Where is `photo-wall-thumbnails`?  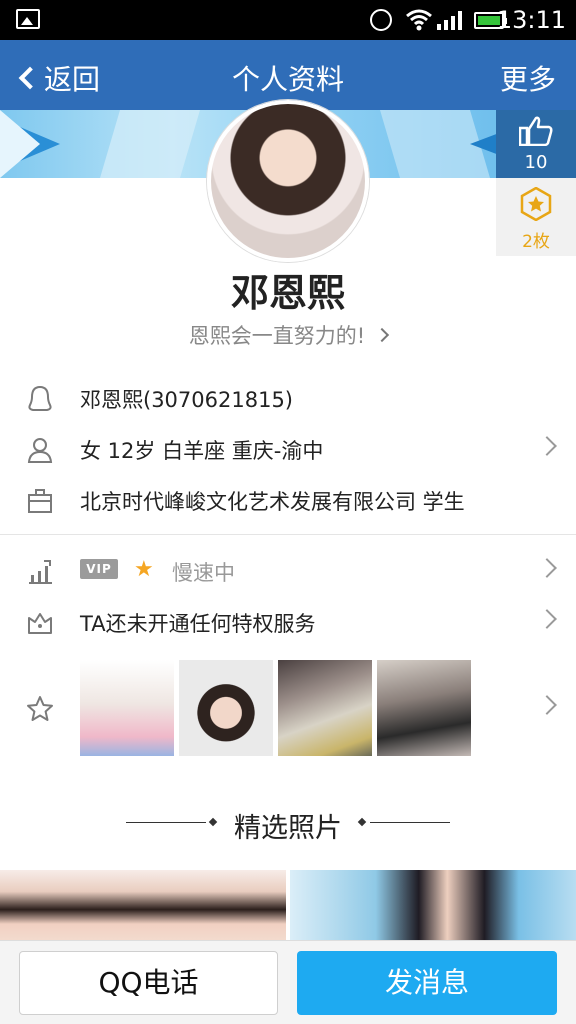
photo-wall-thumbnails is located at coordinates (275, 708).